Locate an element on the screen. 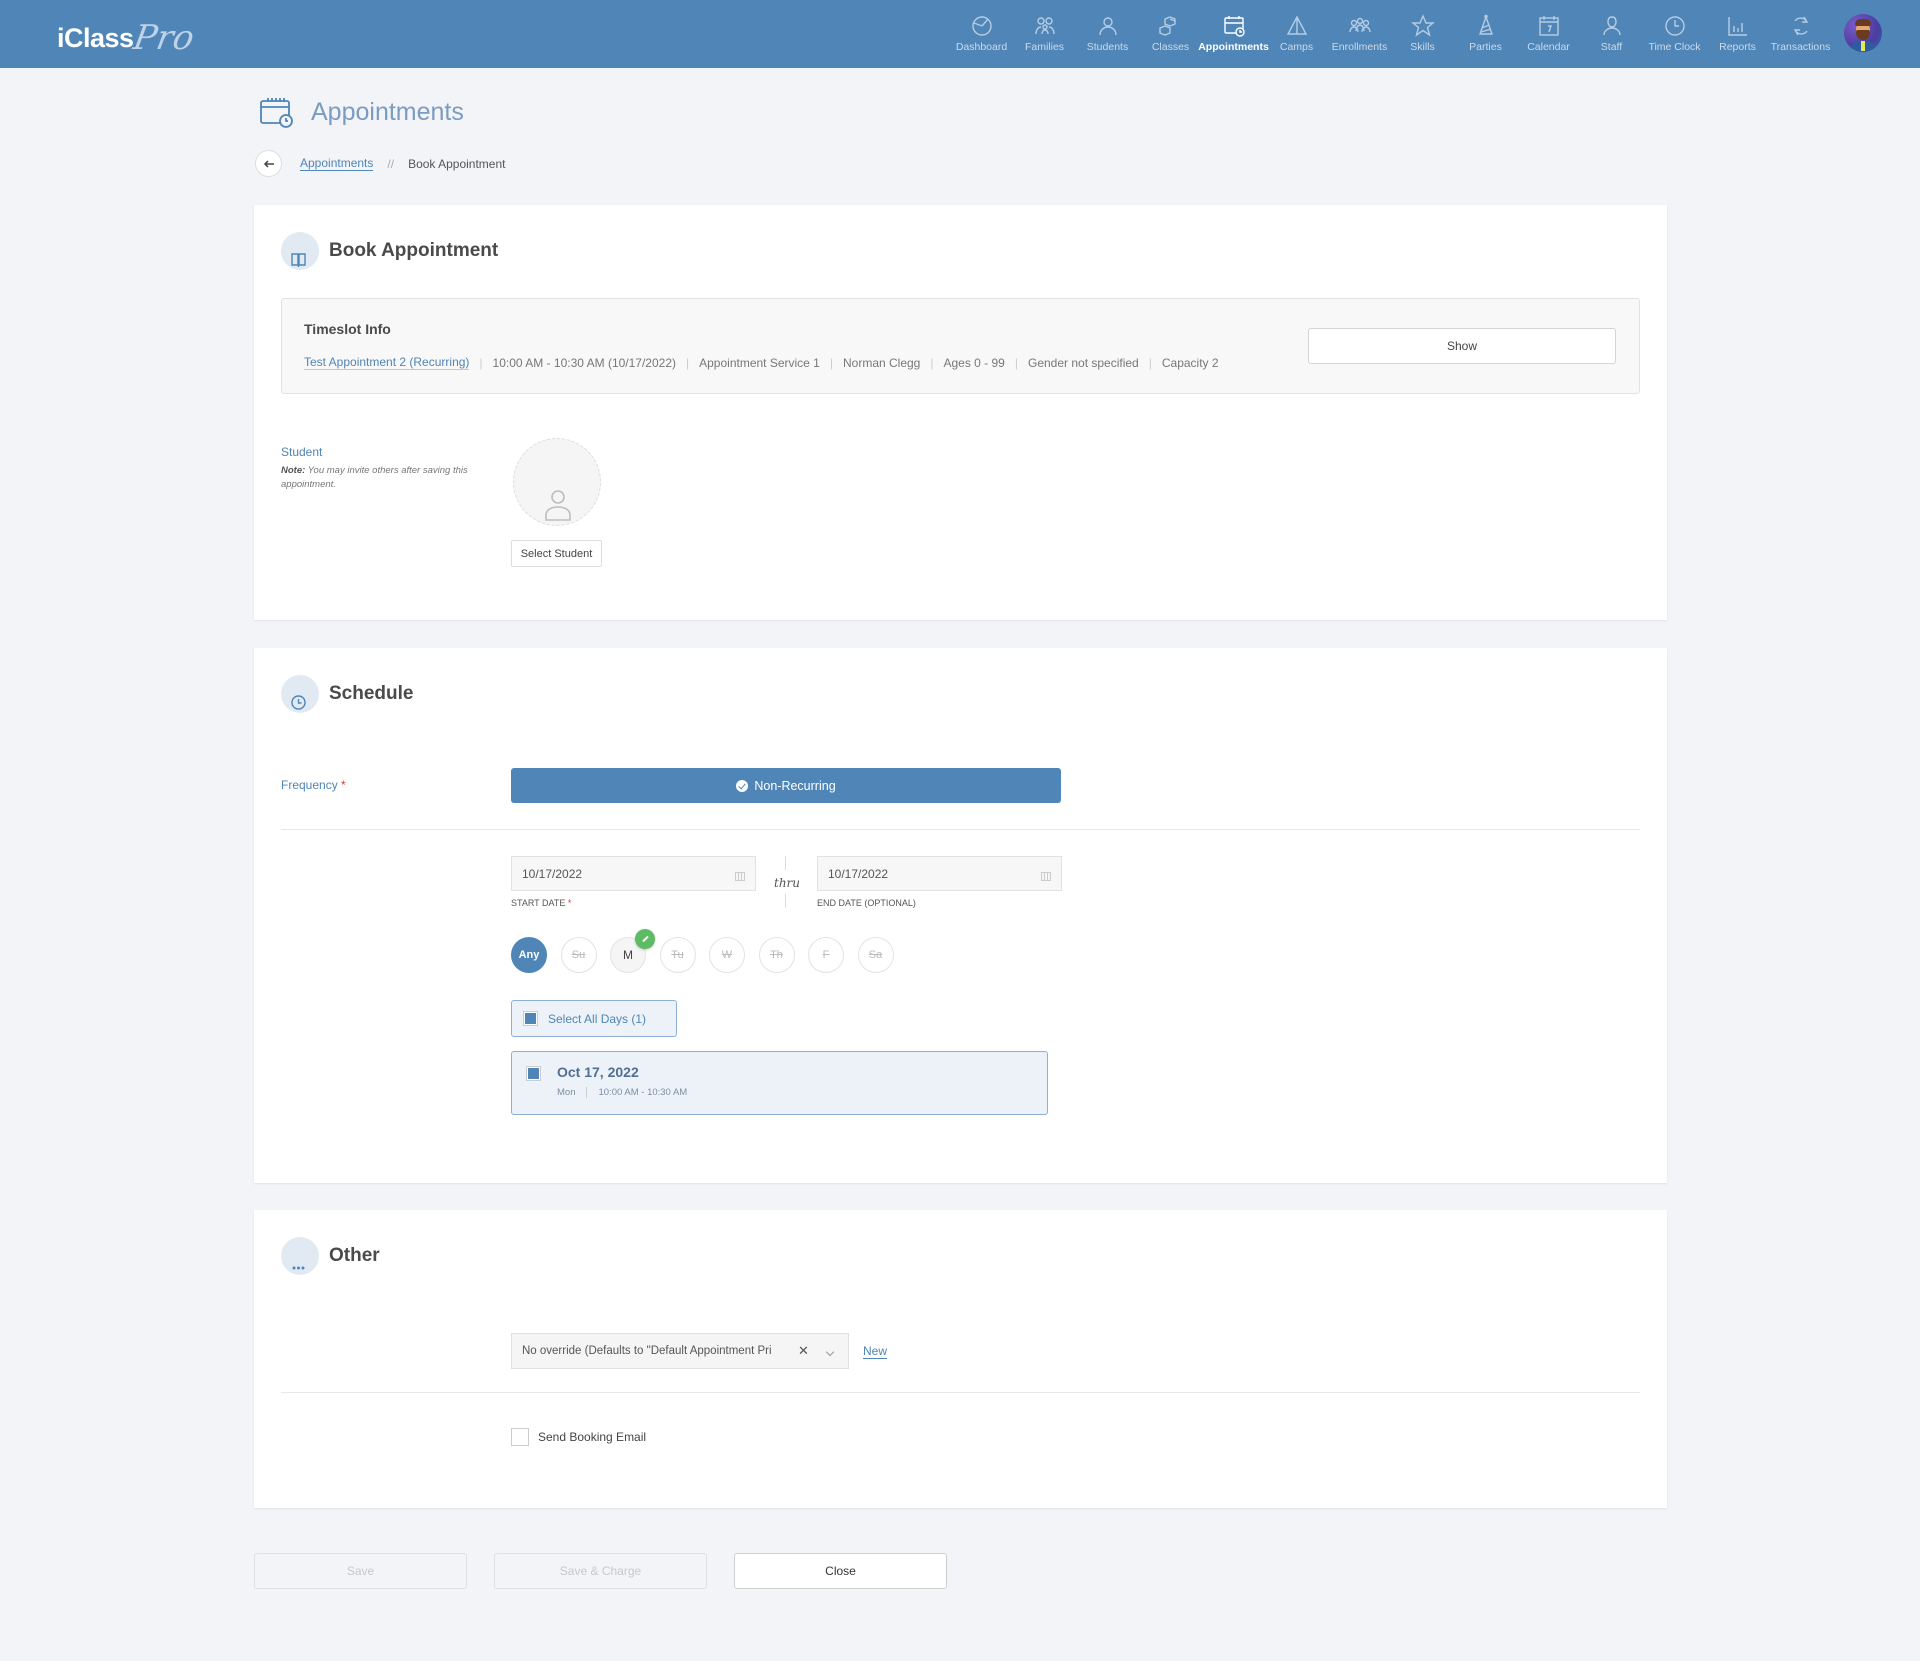  nav-enrollments: Enrollments is located at coordinates (1359, 34).